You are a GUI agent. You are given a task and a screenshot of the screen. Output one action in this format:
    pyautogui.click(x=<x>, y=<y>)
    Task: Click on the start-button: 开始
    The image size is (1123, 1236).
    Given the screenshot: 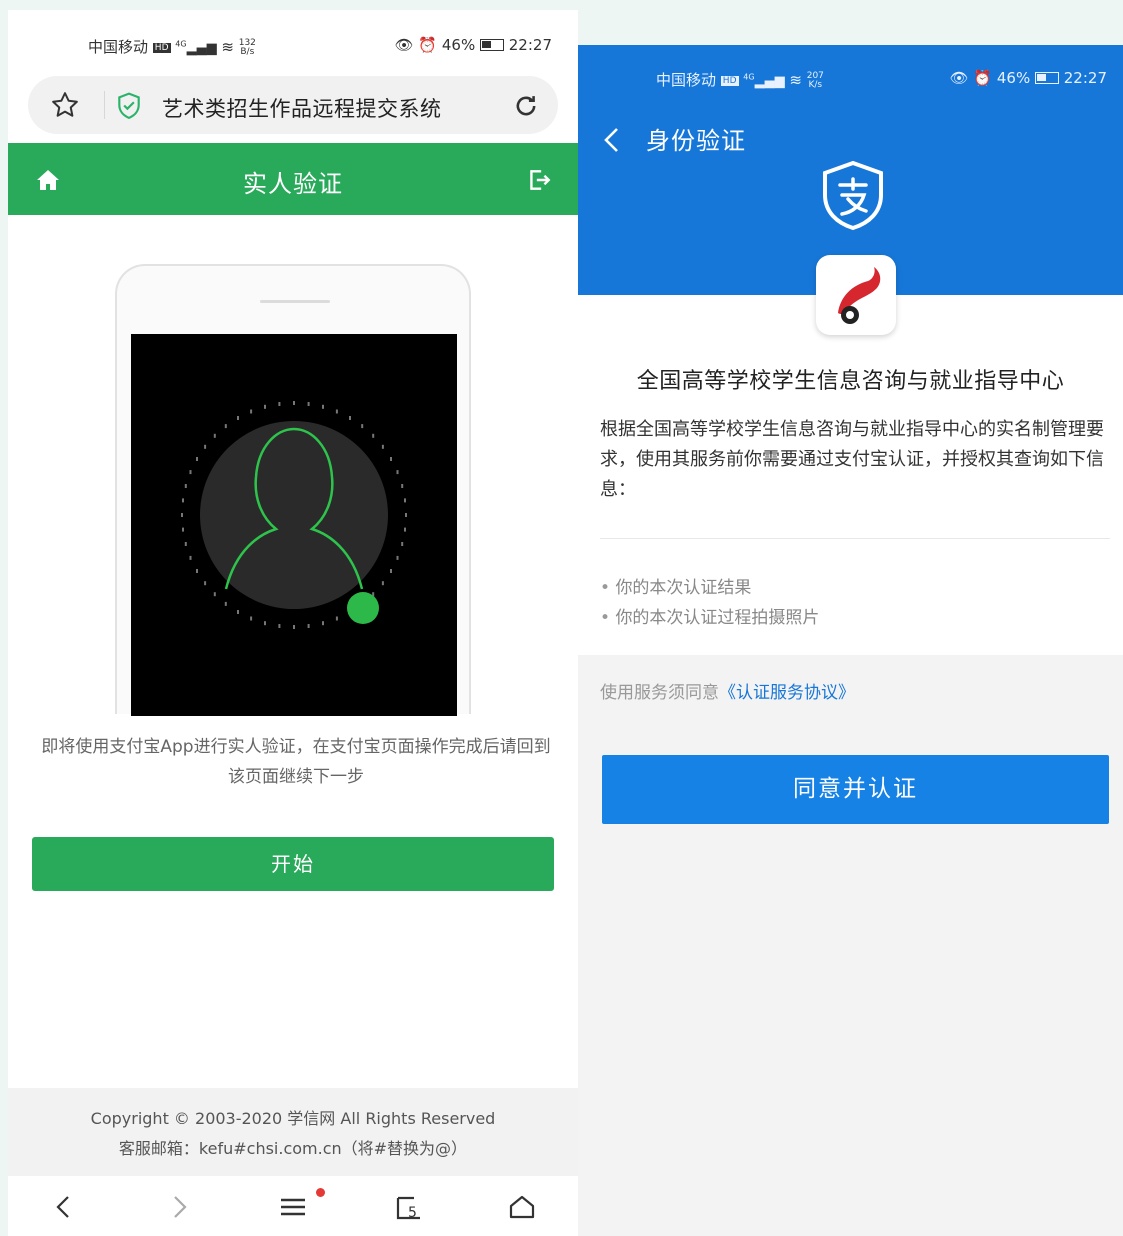 What is the action you would take?
    pyautogui.click(x=293, y=864)
    